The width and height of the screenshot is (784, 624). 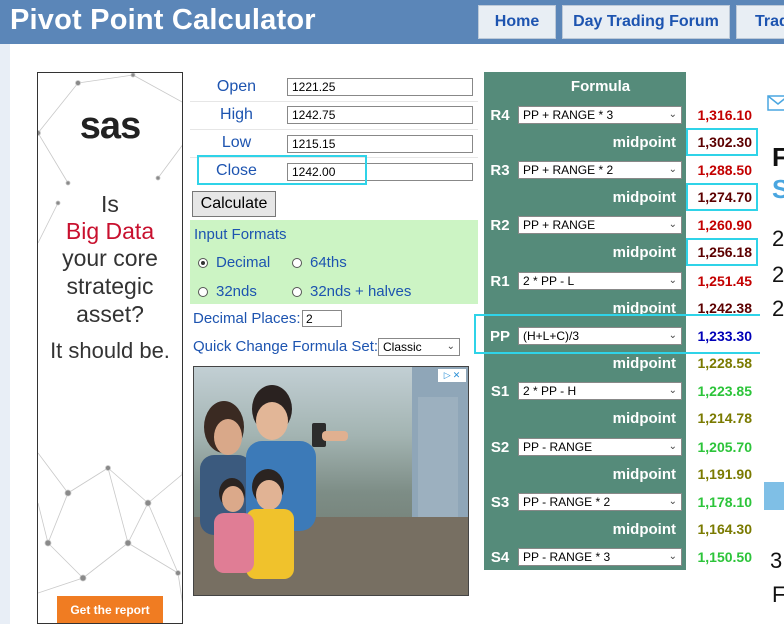 I want to click on formula-select-pp: (H+L+C)/3 ⌄, so click(x=600, y=336).